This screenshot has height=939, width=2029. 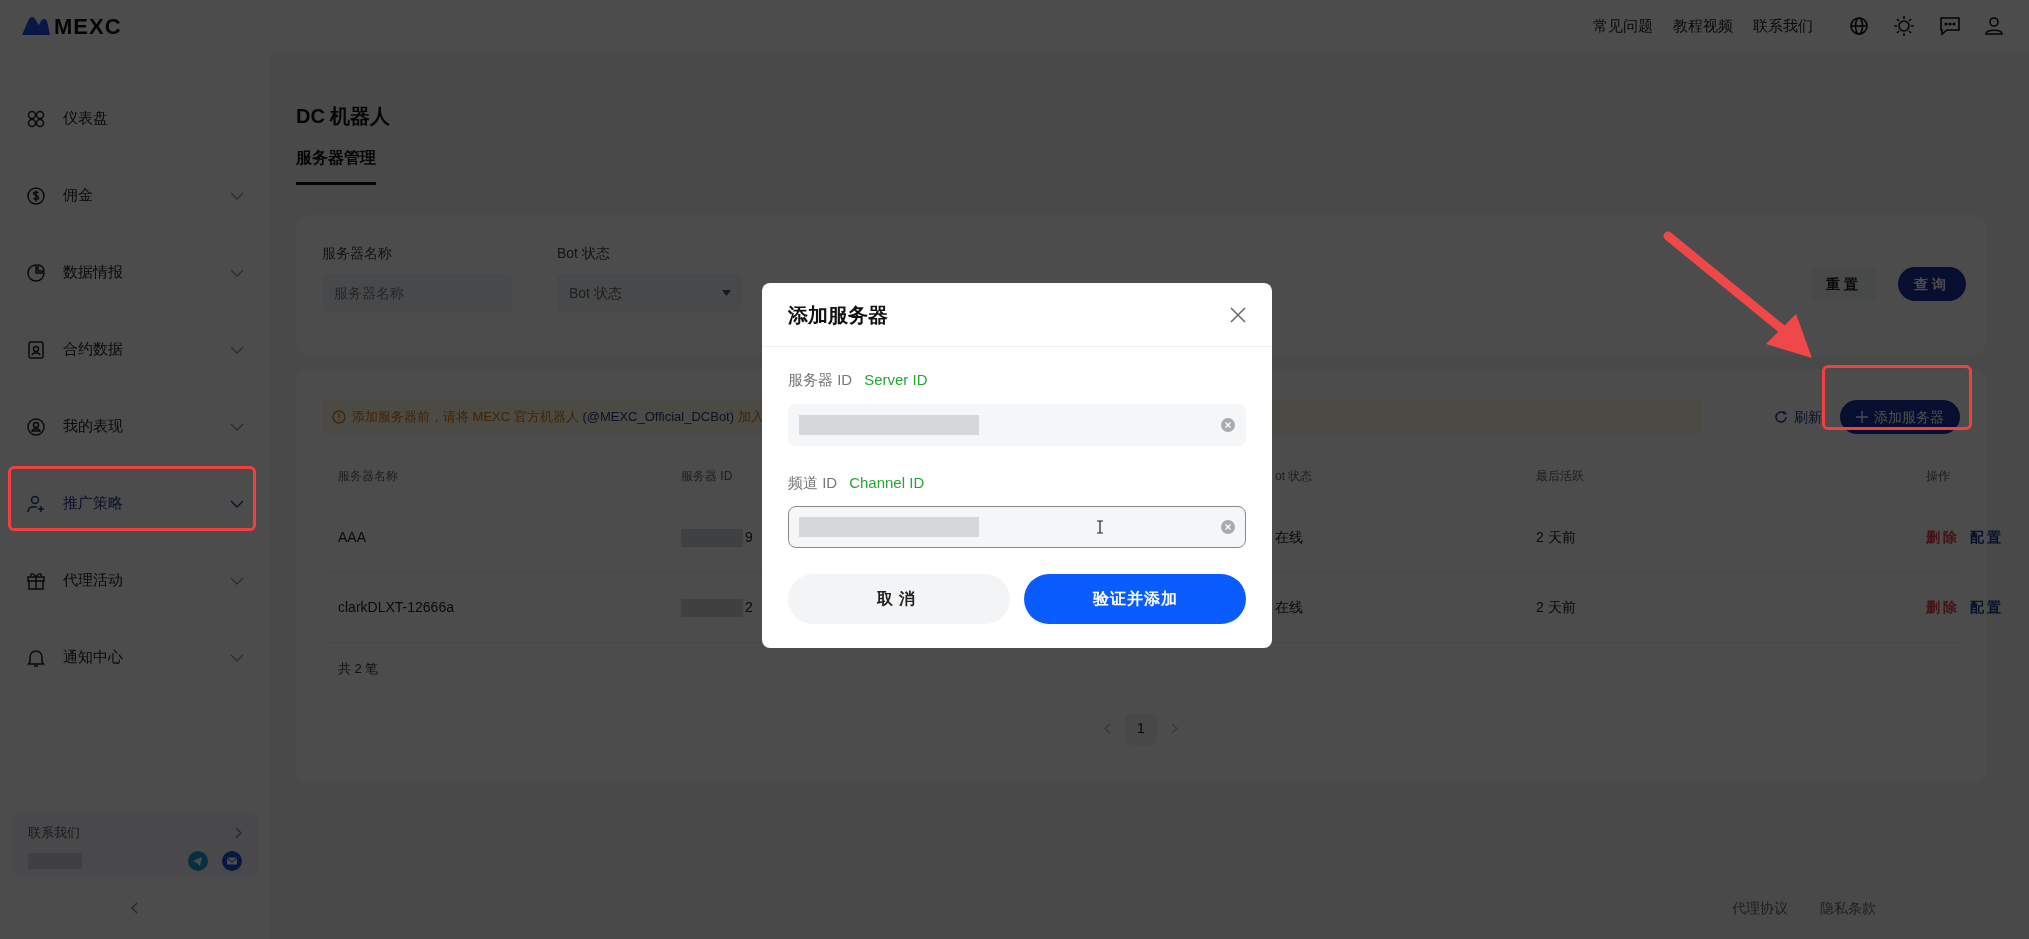 What do you see at coordinates (749, 537) in the screenshot?
I see `table-cell-text: 9` at bounding box center [749, 537].